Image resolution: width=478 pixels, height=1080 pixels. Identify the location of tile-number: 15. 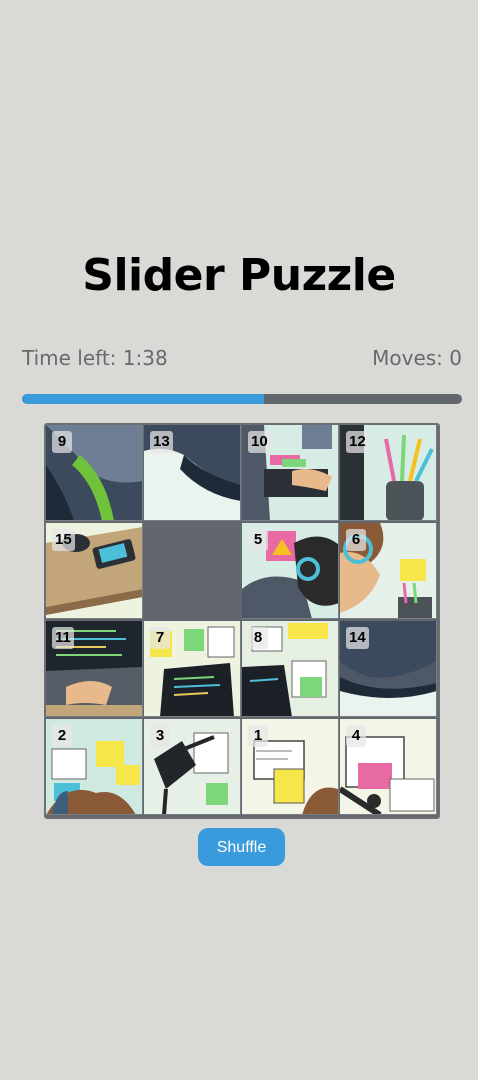
(63, 540).